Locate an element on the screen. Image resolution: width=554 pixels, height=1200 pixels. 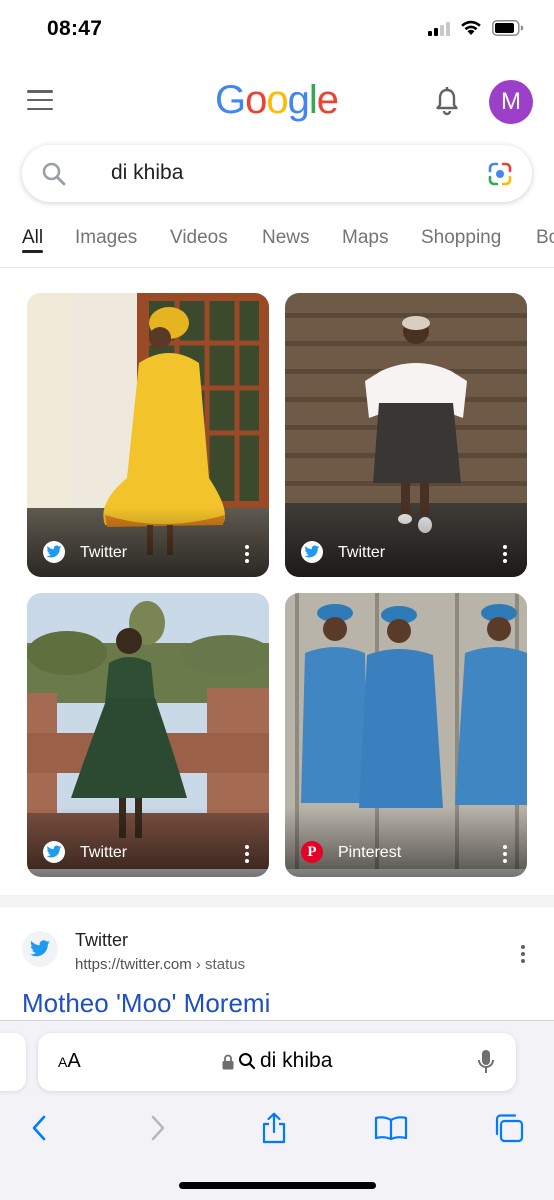
battery-icon is located at coordinates (508, 28).